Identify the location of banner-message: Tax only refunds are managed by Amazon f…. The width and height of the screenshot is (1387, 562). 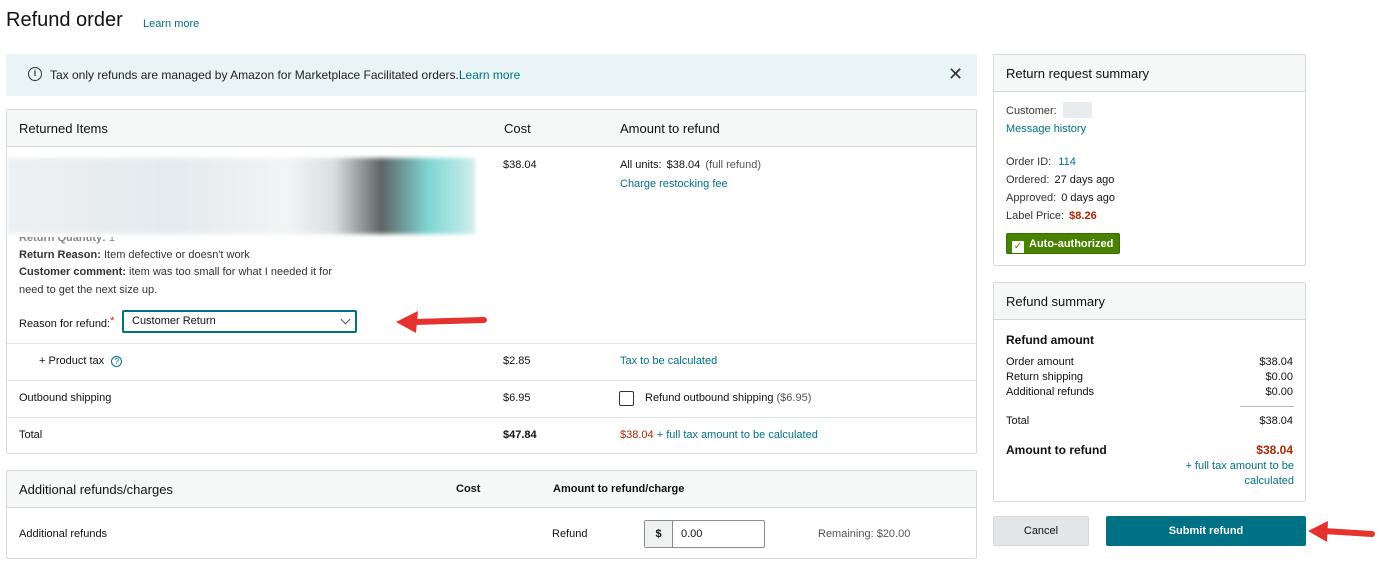
(285, 75).